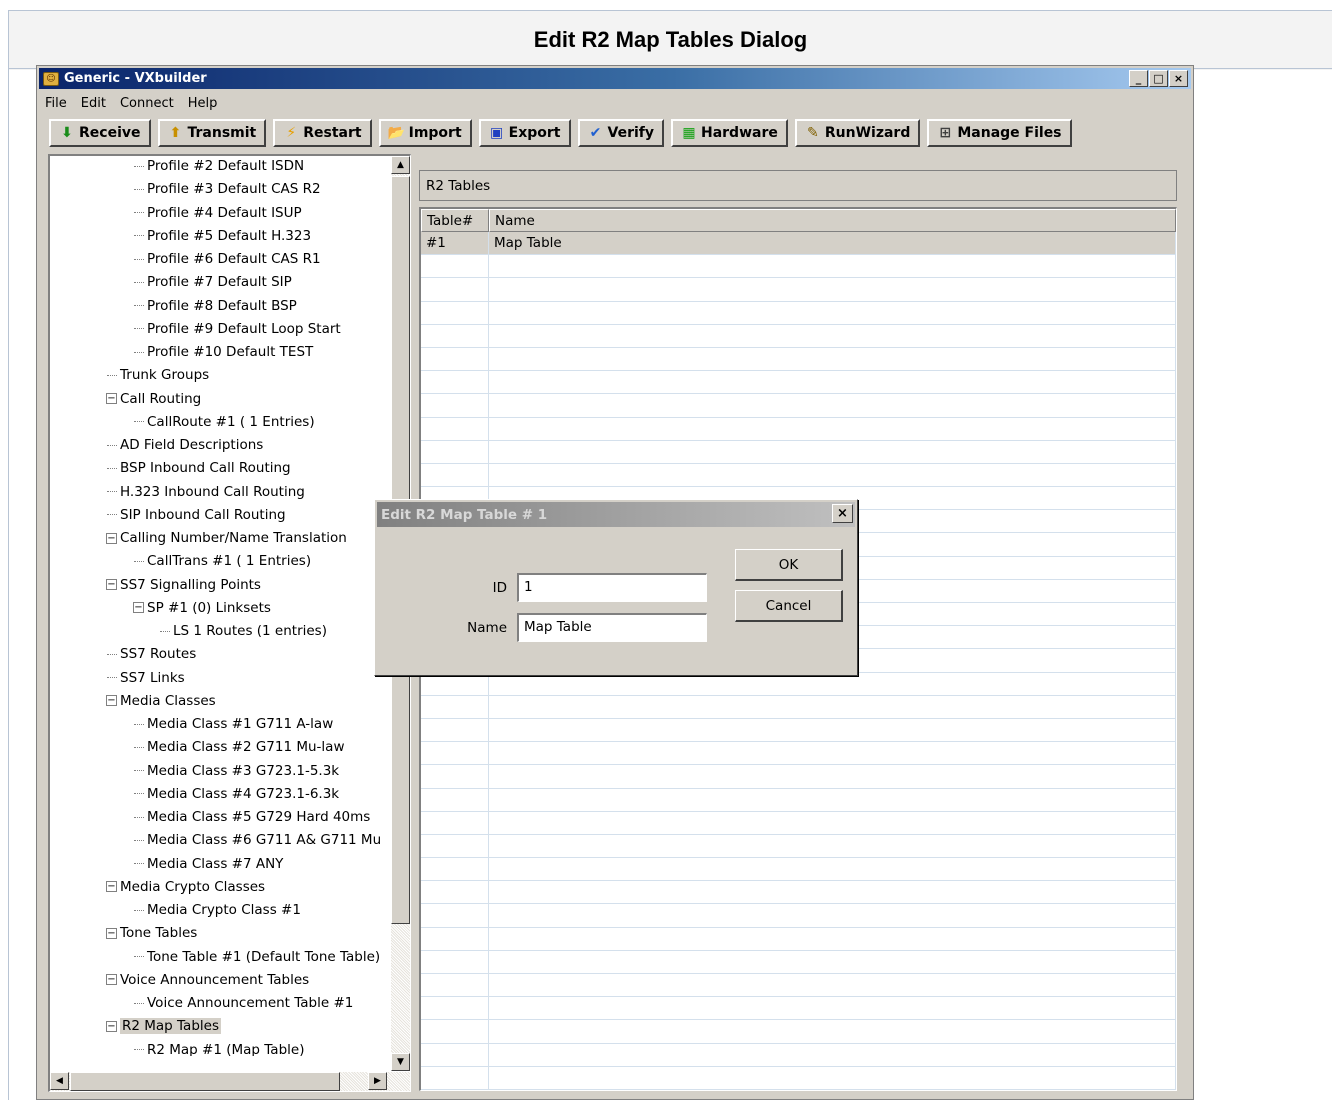 The height and width of the screenshot is (1100, 1332). What do you see at coordinates (203, 103) in the screenshot?
I see `menu-help: Help` at bounding box center [203, 103].